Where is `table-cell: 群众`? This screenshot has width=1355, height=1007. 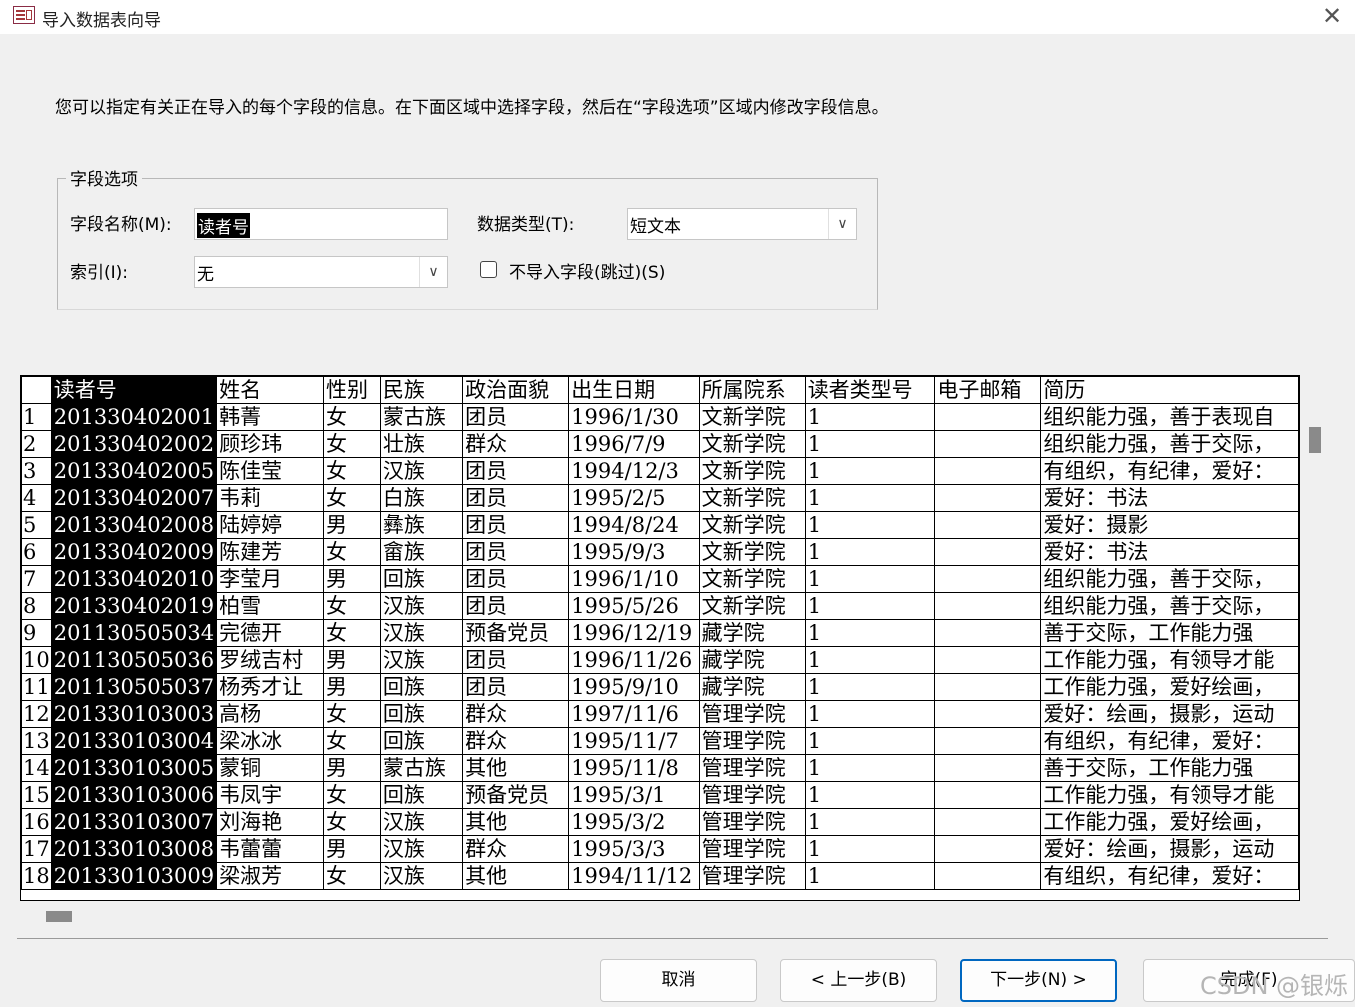 table-cell: 群众 is located at coordinates (516, 849).